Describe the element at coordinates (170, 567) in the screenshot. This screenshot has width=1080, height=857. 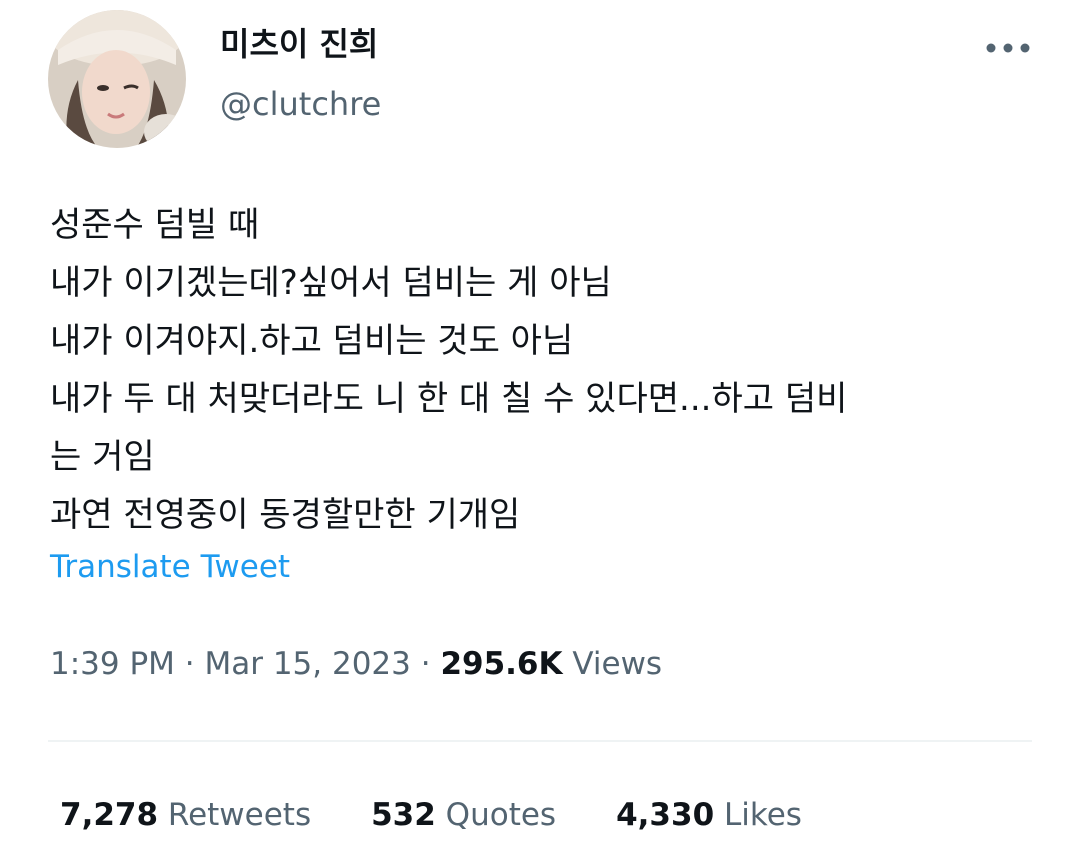
I see `translate-tweet-link: Translate Tweet` at that location.